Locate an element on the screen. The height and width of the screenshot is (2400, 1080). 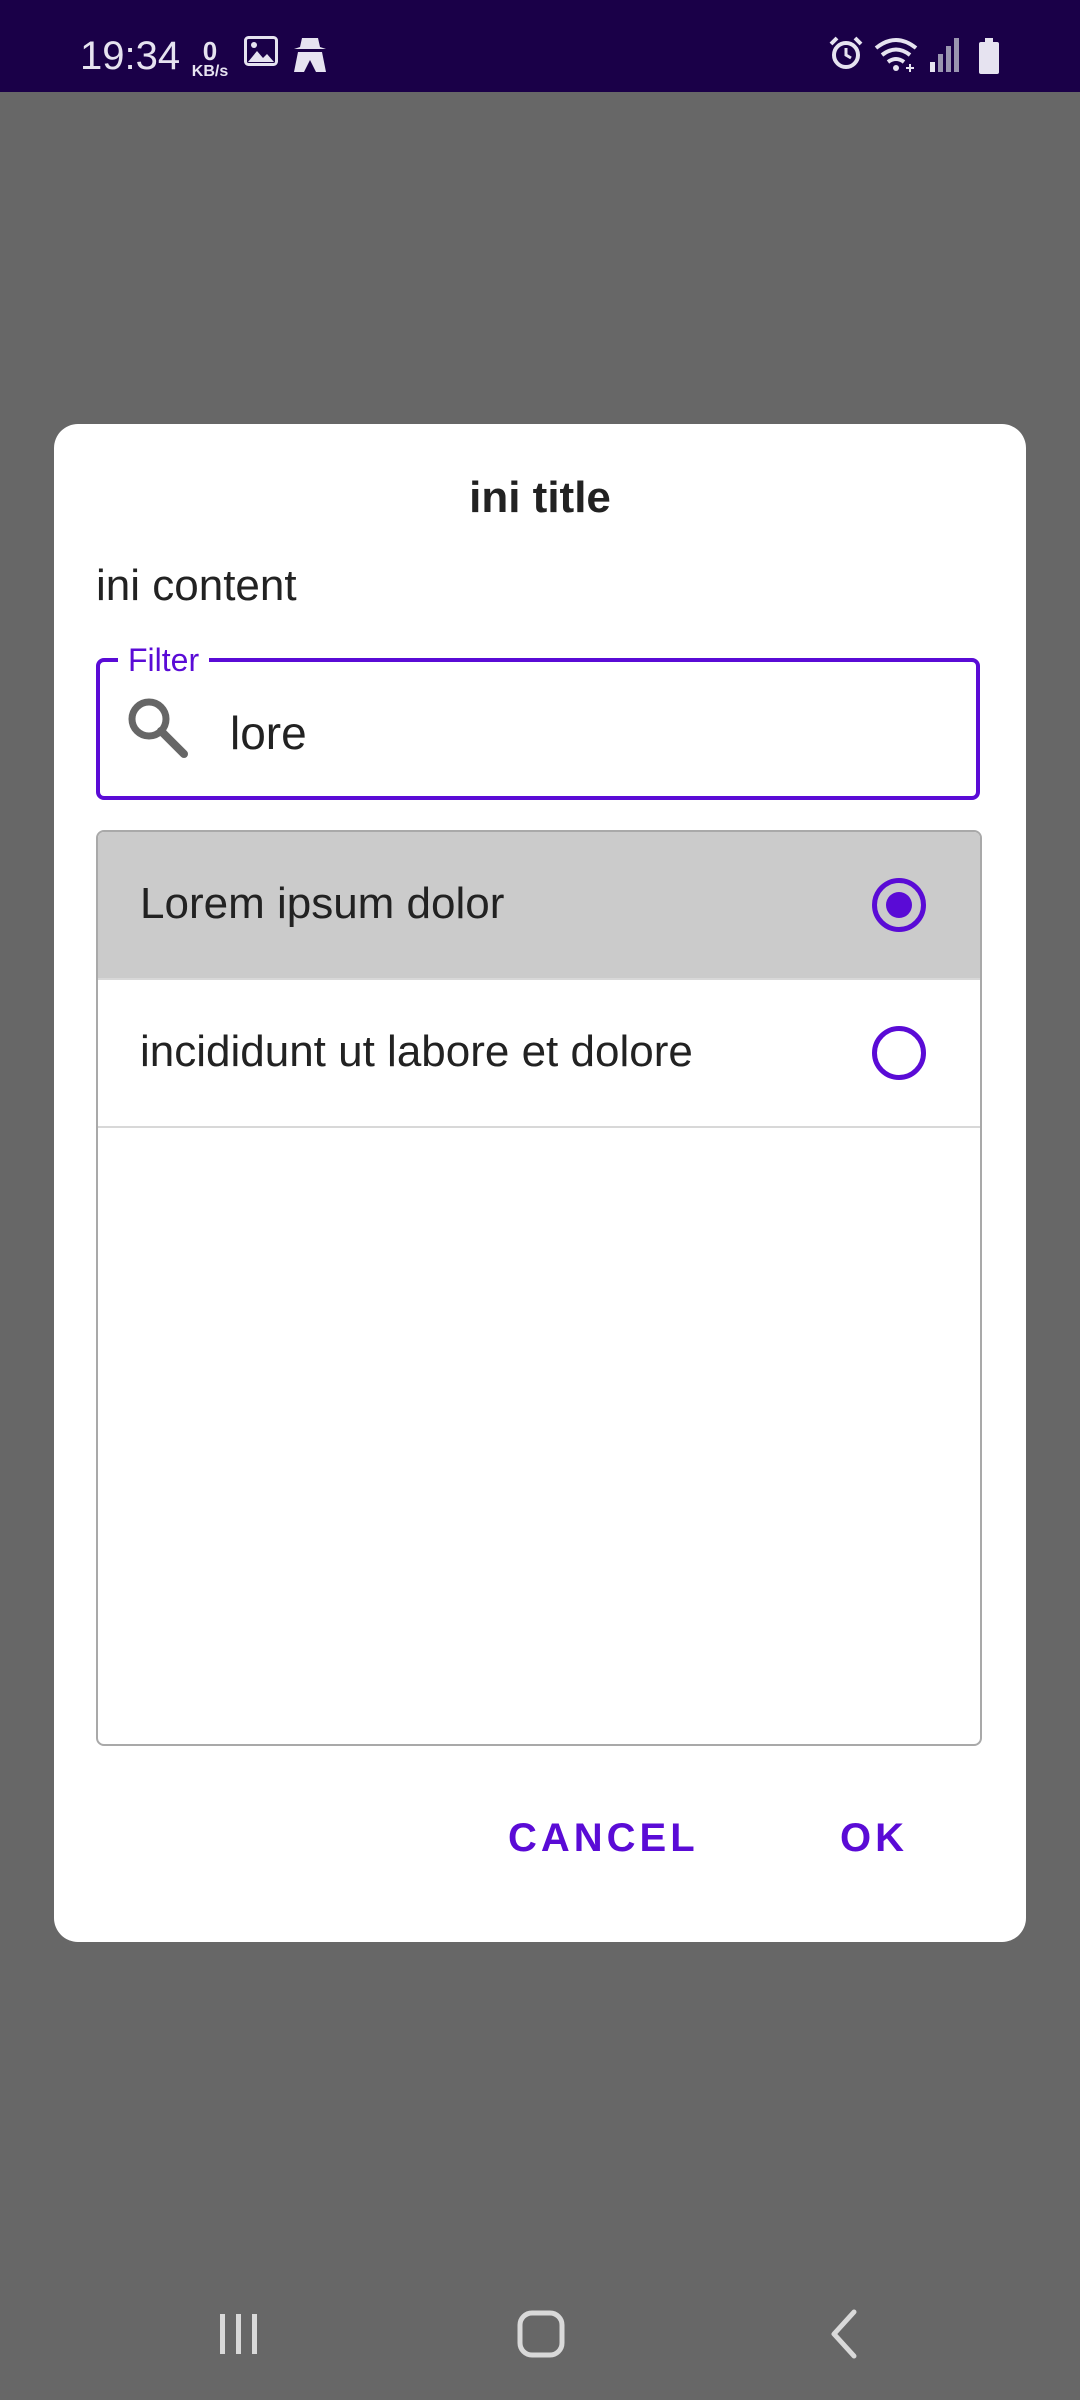
image-icon is located at coordinates (261, 51).